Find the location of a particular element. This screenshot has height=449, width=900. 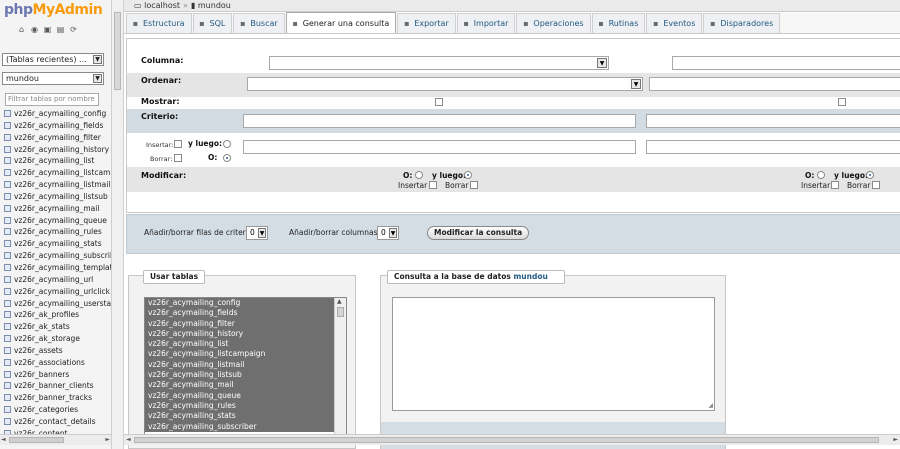

nav-table-item: vz26r_acymailing_filter is located at coordinates (56, 138).